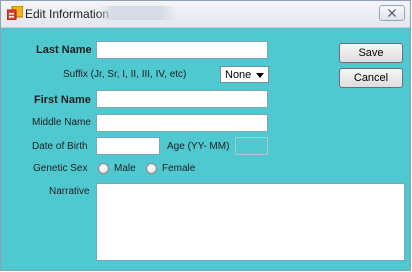 Image resolution: width=412 pixels, height=272 pixels. What do you see at coordinates (125, 74) in the screenshot?
I see `suffix-label: Suffix (Jr, Sr, I, II, III, IV, etc)` at bounding box center [125, 74].